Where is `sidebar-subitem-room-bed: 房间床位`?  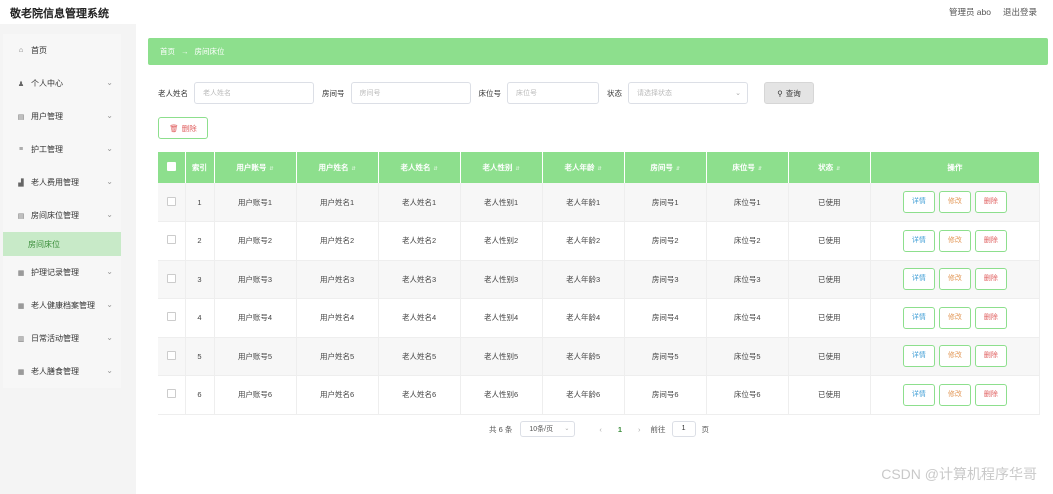 sidebar-subitem-room-bed: 房间床位 is located at coordinates (62, 244).